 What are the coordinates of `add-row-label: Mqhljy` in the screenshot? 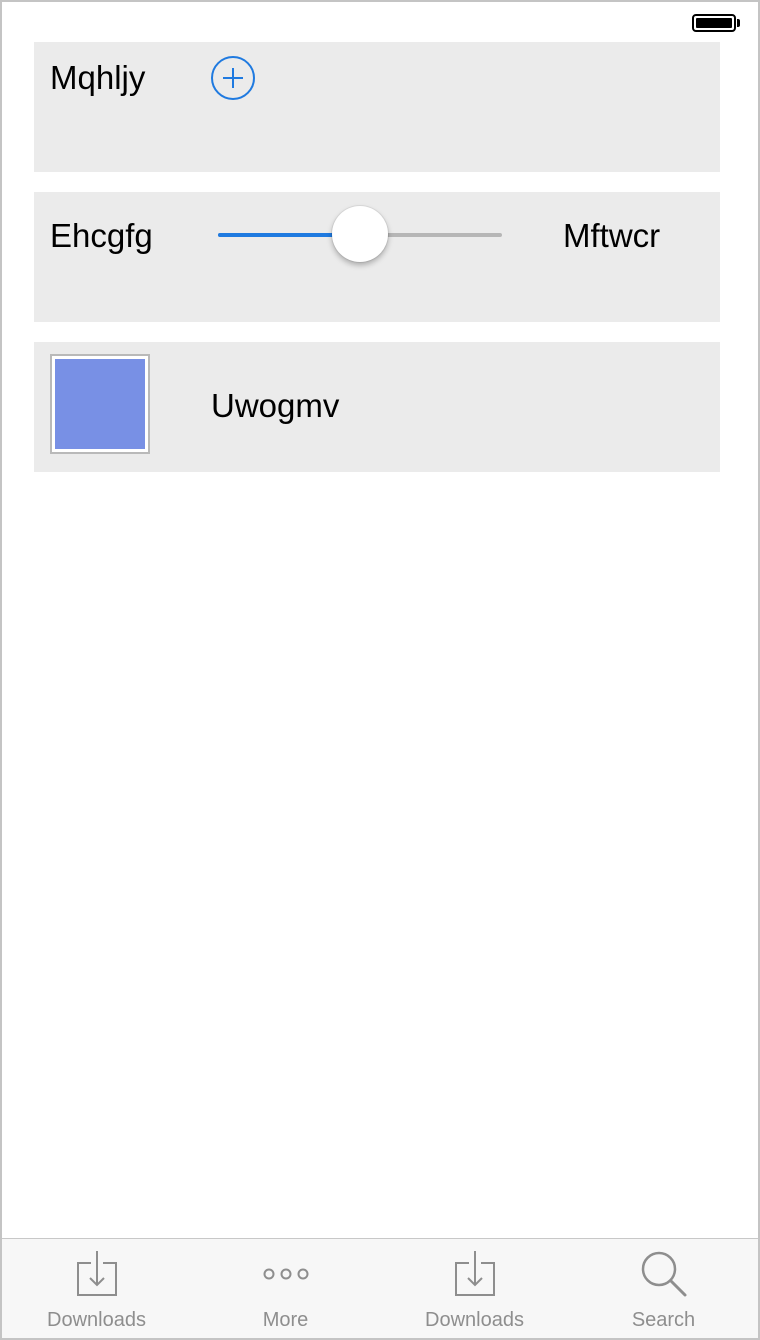 It's located at (98, 77).